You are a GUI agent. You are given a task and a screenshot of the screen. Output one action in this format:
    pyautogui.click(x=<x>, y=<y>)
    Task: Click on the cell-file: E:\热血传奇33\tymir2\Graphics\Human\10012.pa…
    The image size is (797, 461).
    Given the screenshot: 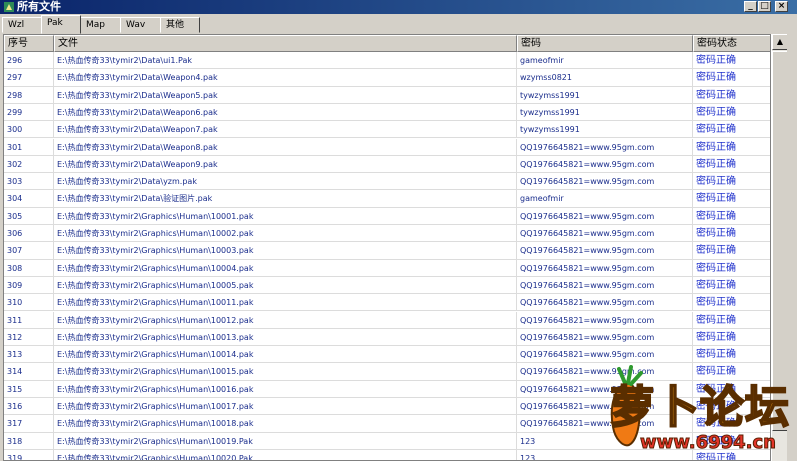 What is the action you would take?
    pyautogui.click(x=285, y=320)
    